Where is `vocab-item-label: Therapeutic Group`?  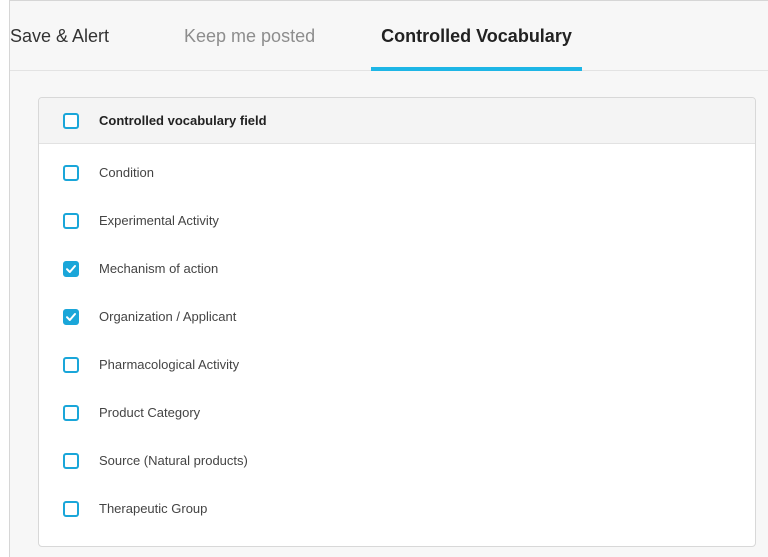 vocab-item-label: Therapeutic Group is located at coordinates (153, 508).